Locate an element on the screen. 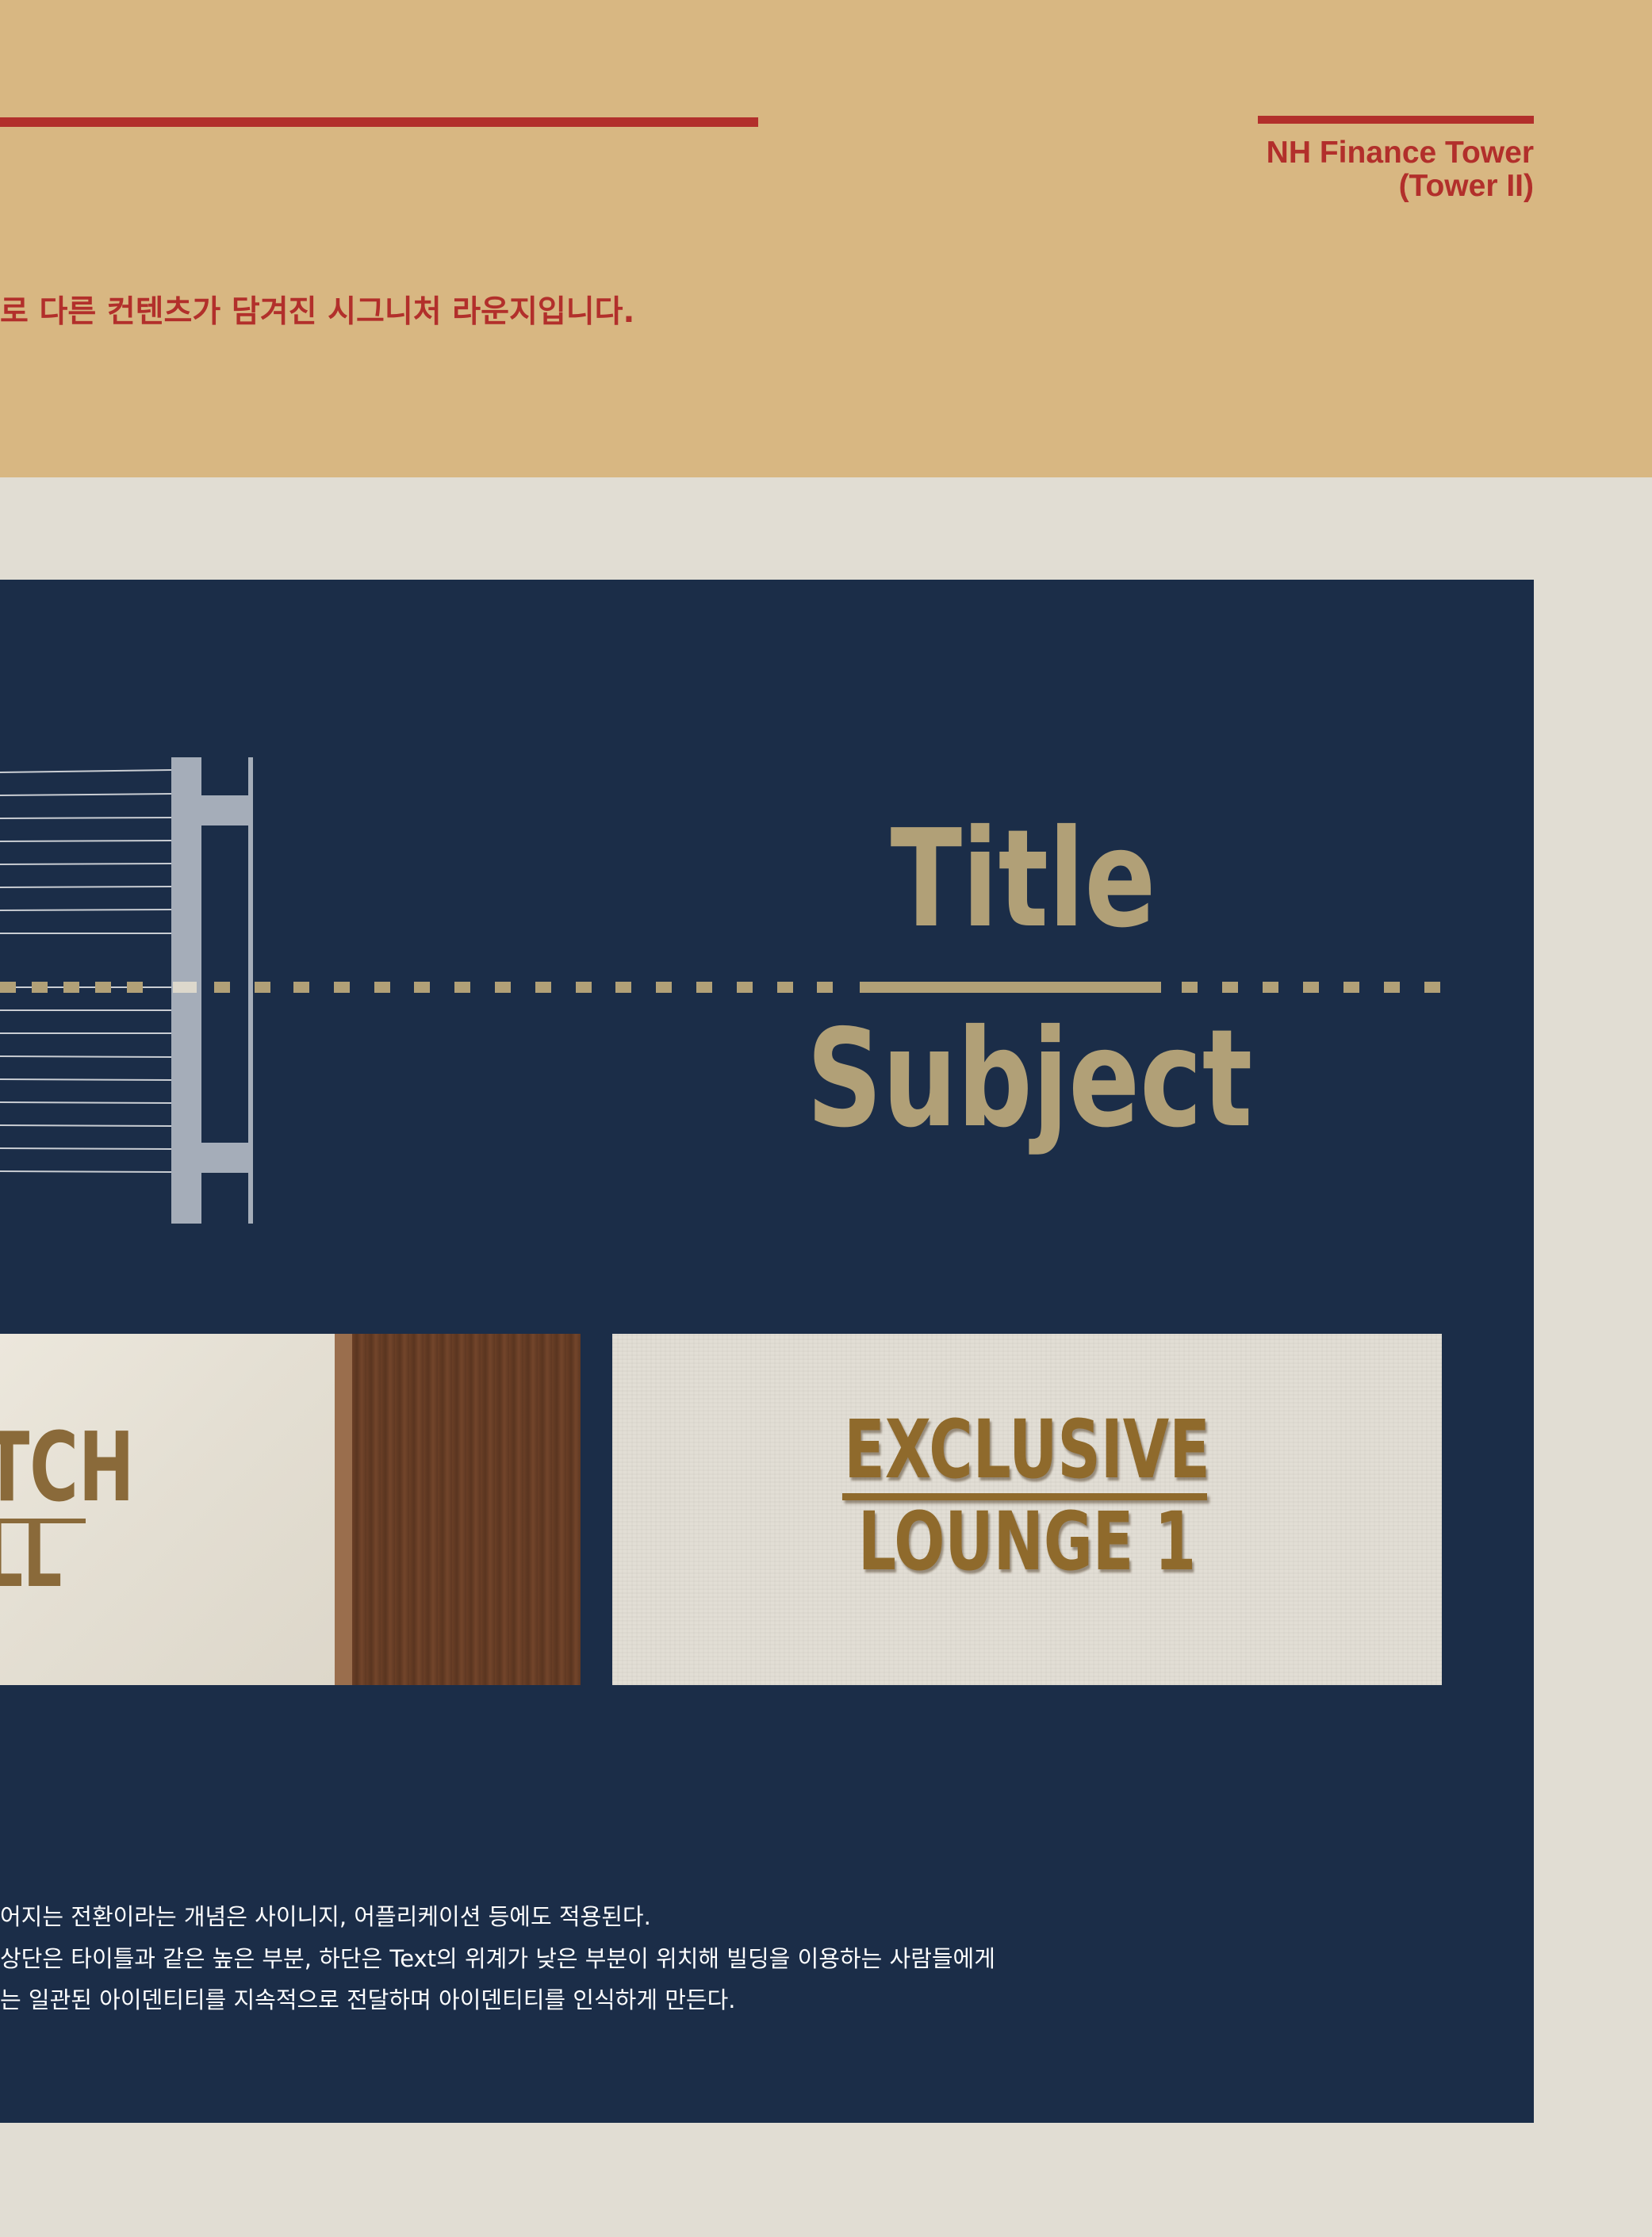 The image size is (1652, 2237). brand-subtitle: (Tower II) is located at coordinates (1466, 186).